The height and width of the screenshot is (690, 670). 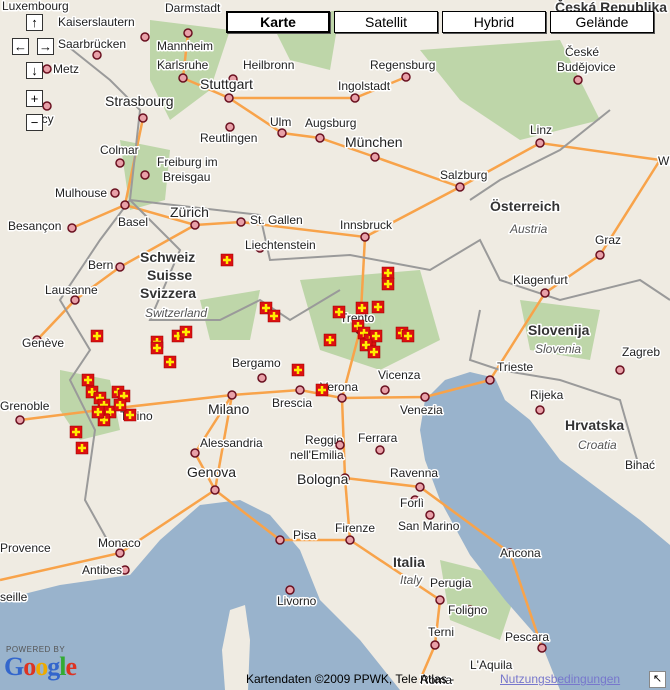 What do you see at coordinates (92, 44) in the screenshot?
I see `city-label: Saarbrücken` at bounding box center [92, 44].